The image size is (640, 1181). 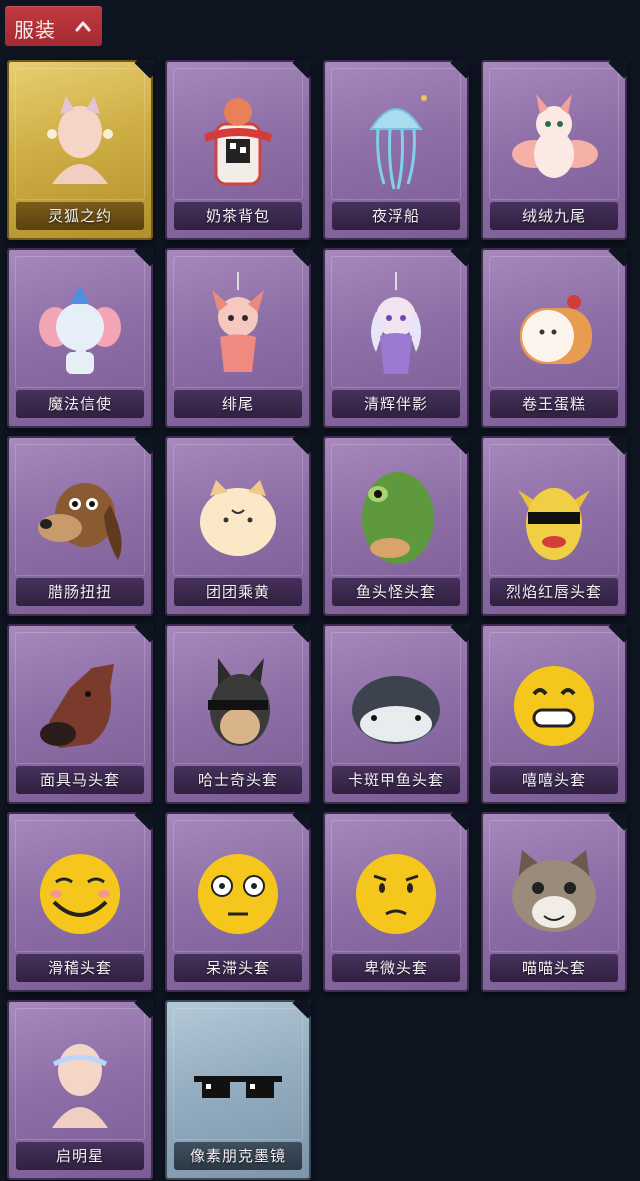 I want to click on item-card: 哈士奇头套, so click(x=238, y=714).